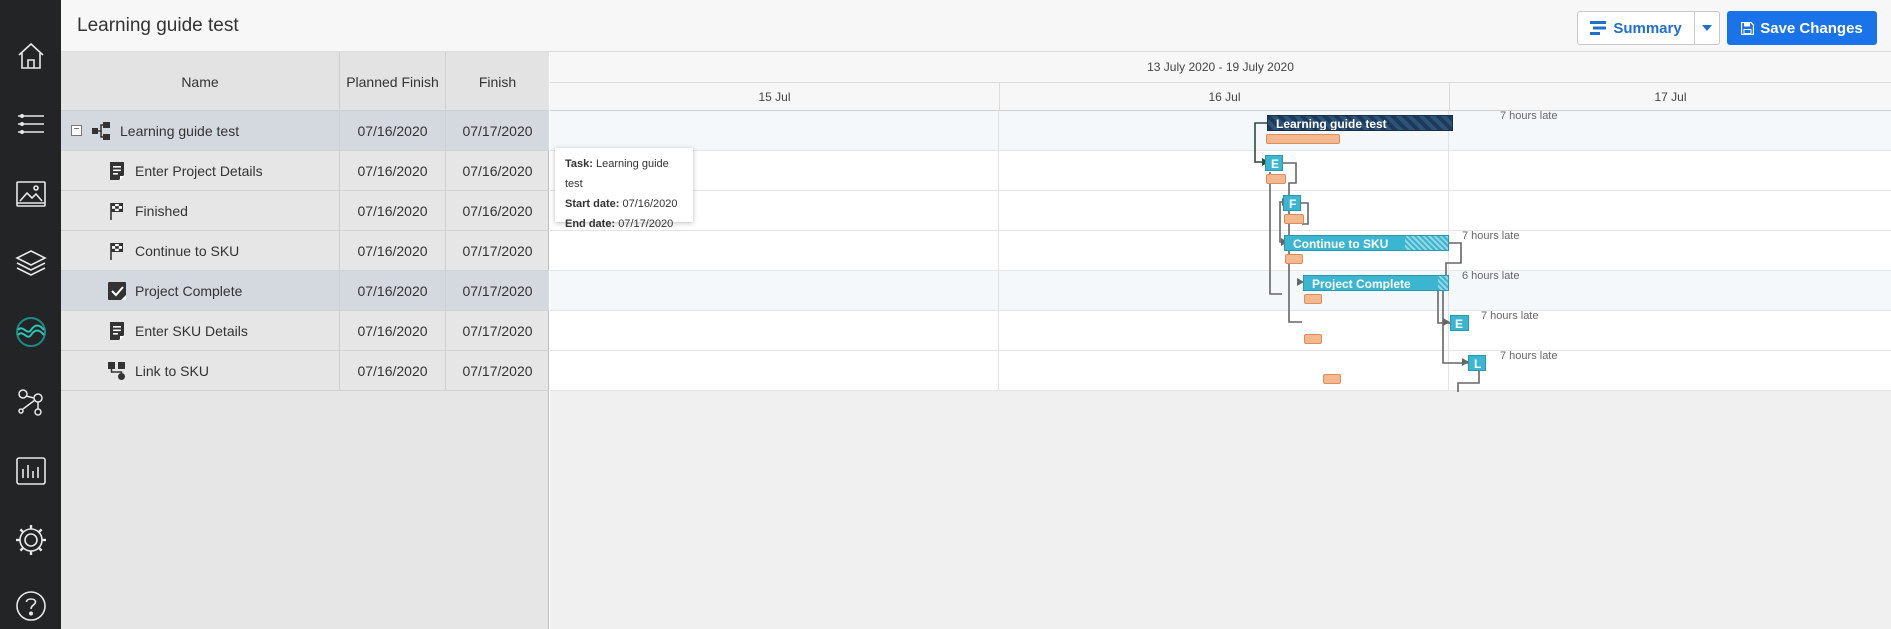 The height and width of the screenshot is (629, 1891). Describe the element at coordinates (200, 291) in the screenshot. I see `name-cell: Project Complete` at that location.